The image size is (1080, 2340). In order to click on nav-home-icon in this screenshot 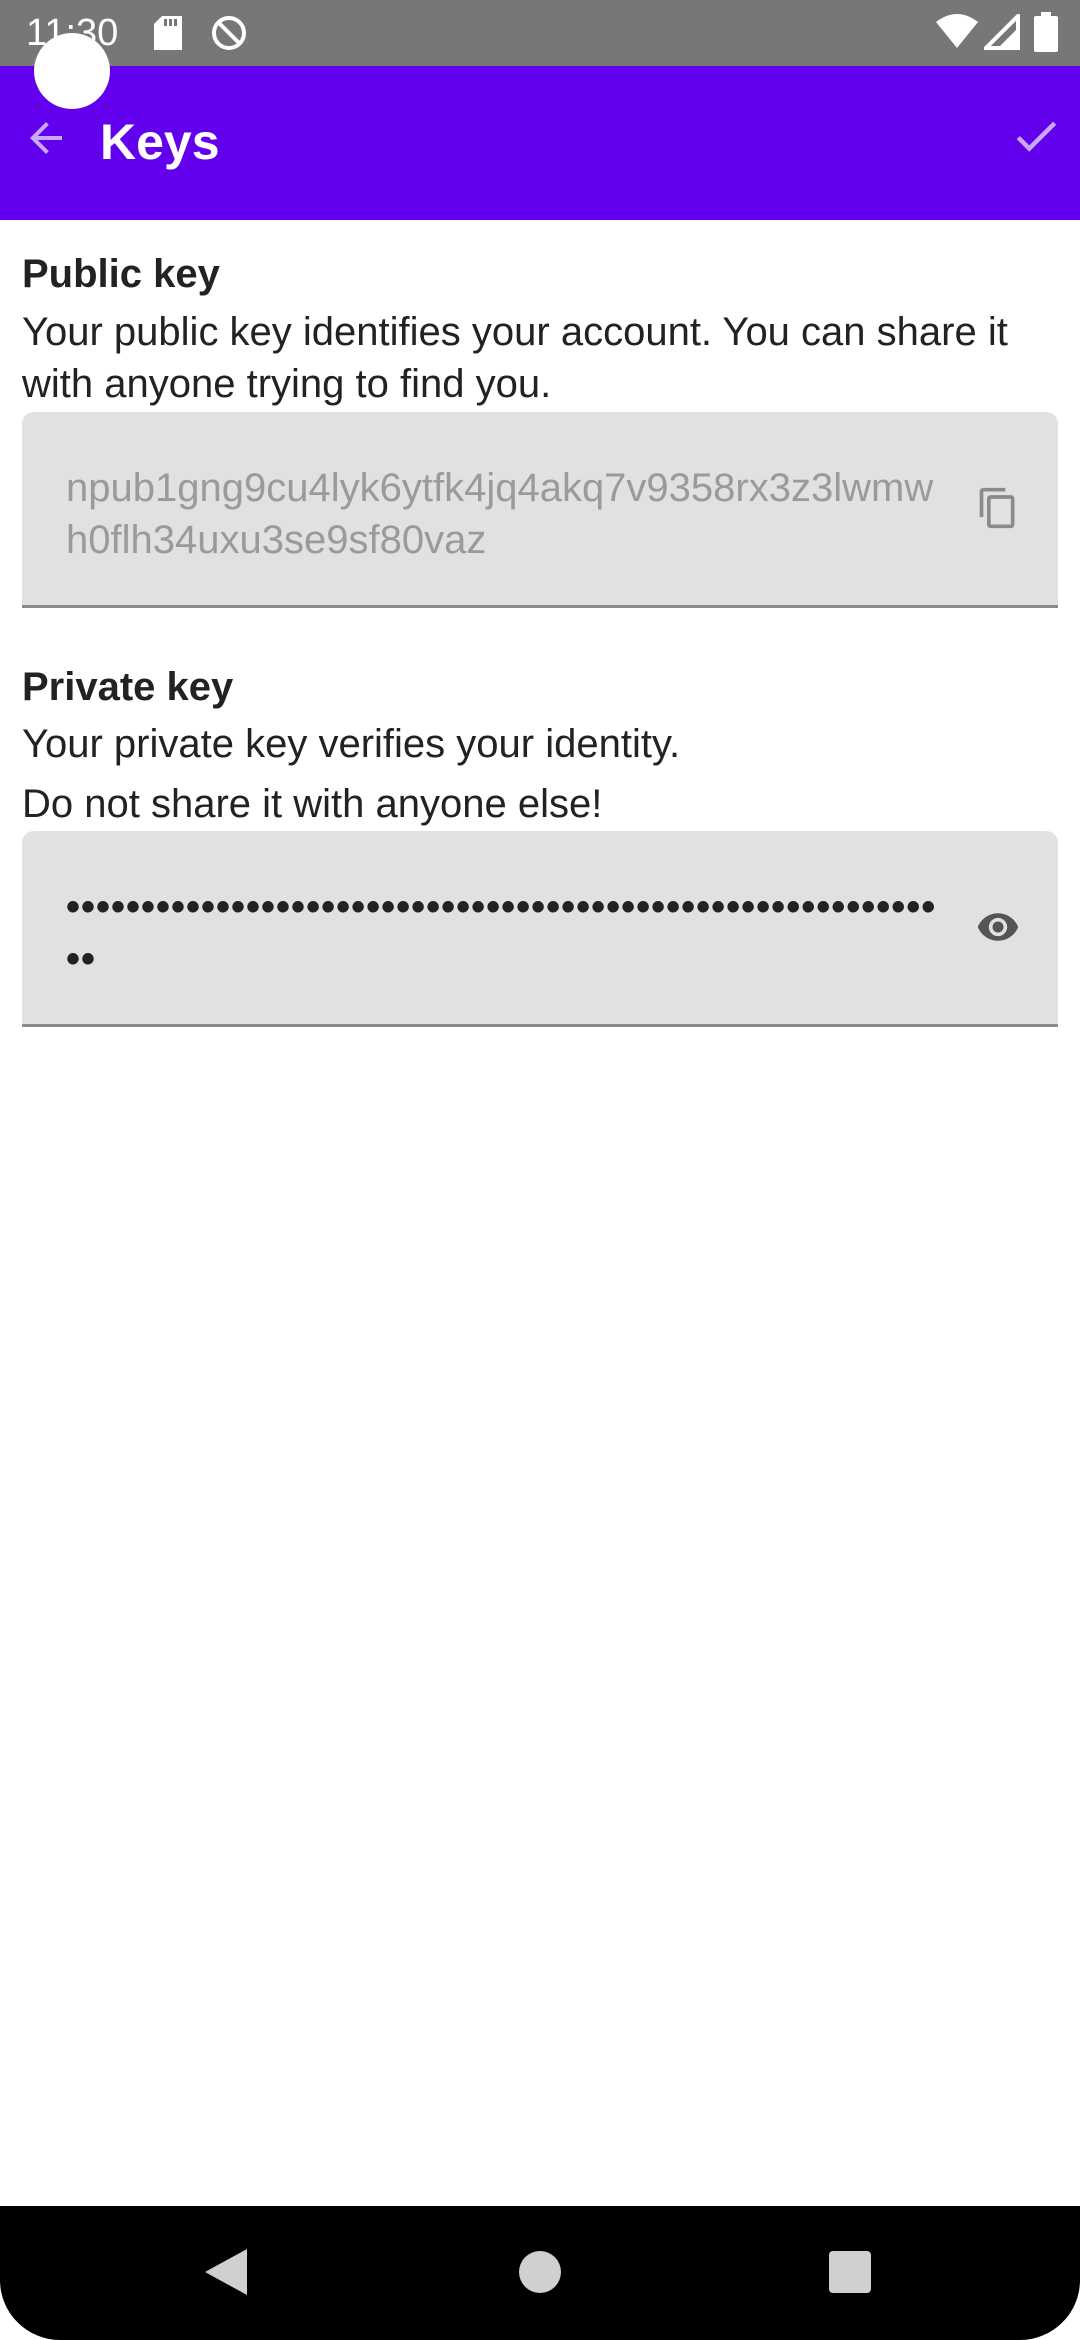, I will do `click(540, 2274)`.